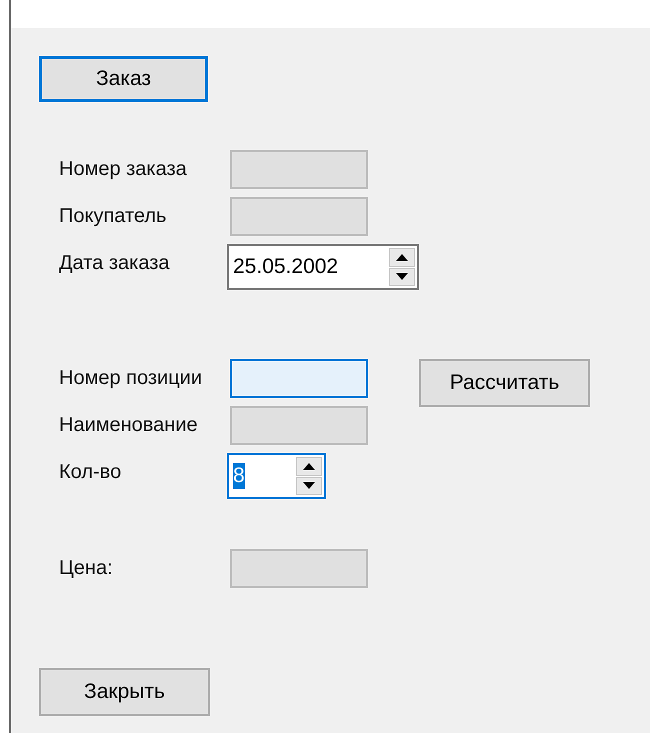 This screenshot has width=650, height=733. Describe the element at coordinates (114, 263) in the screenshot. I see `field-label: Дата заказа` at that location.